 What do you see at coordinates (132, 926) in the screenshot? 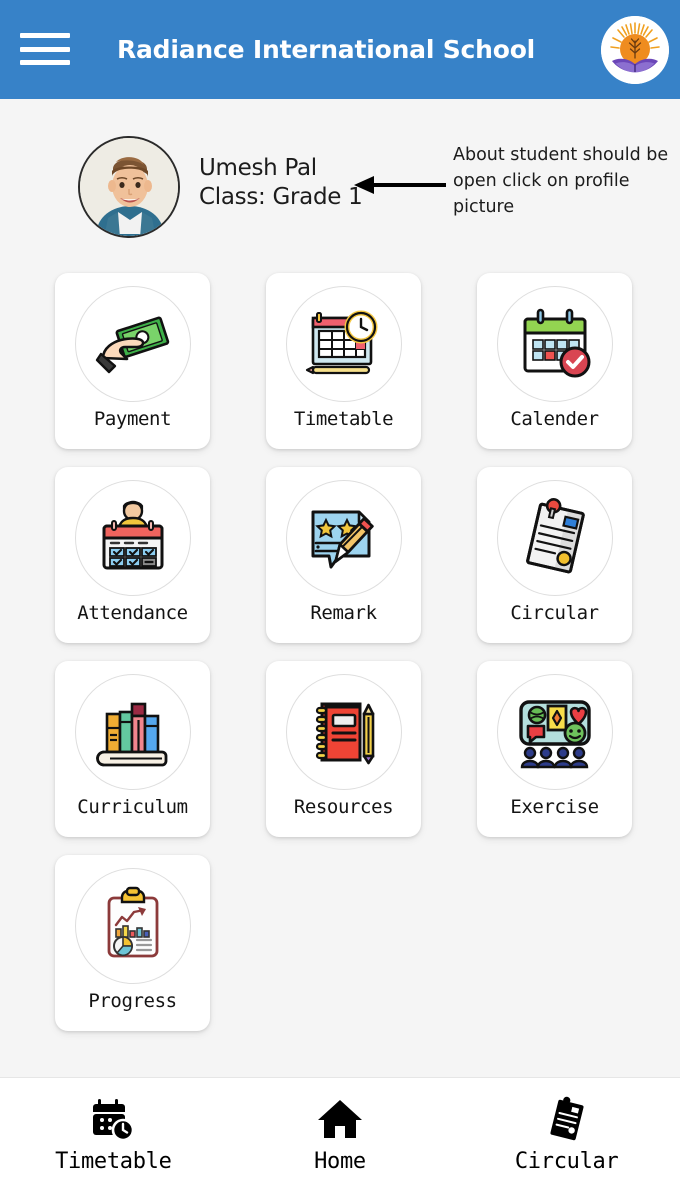
I see `clipboard-chart-icon` at bounding box center [132, 926].